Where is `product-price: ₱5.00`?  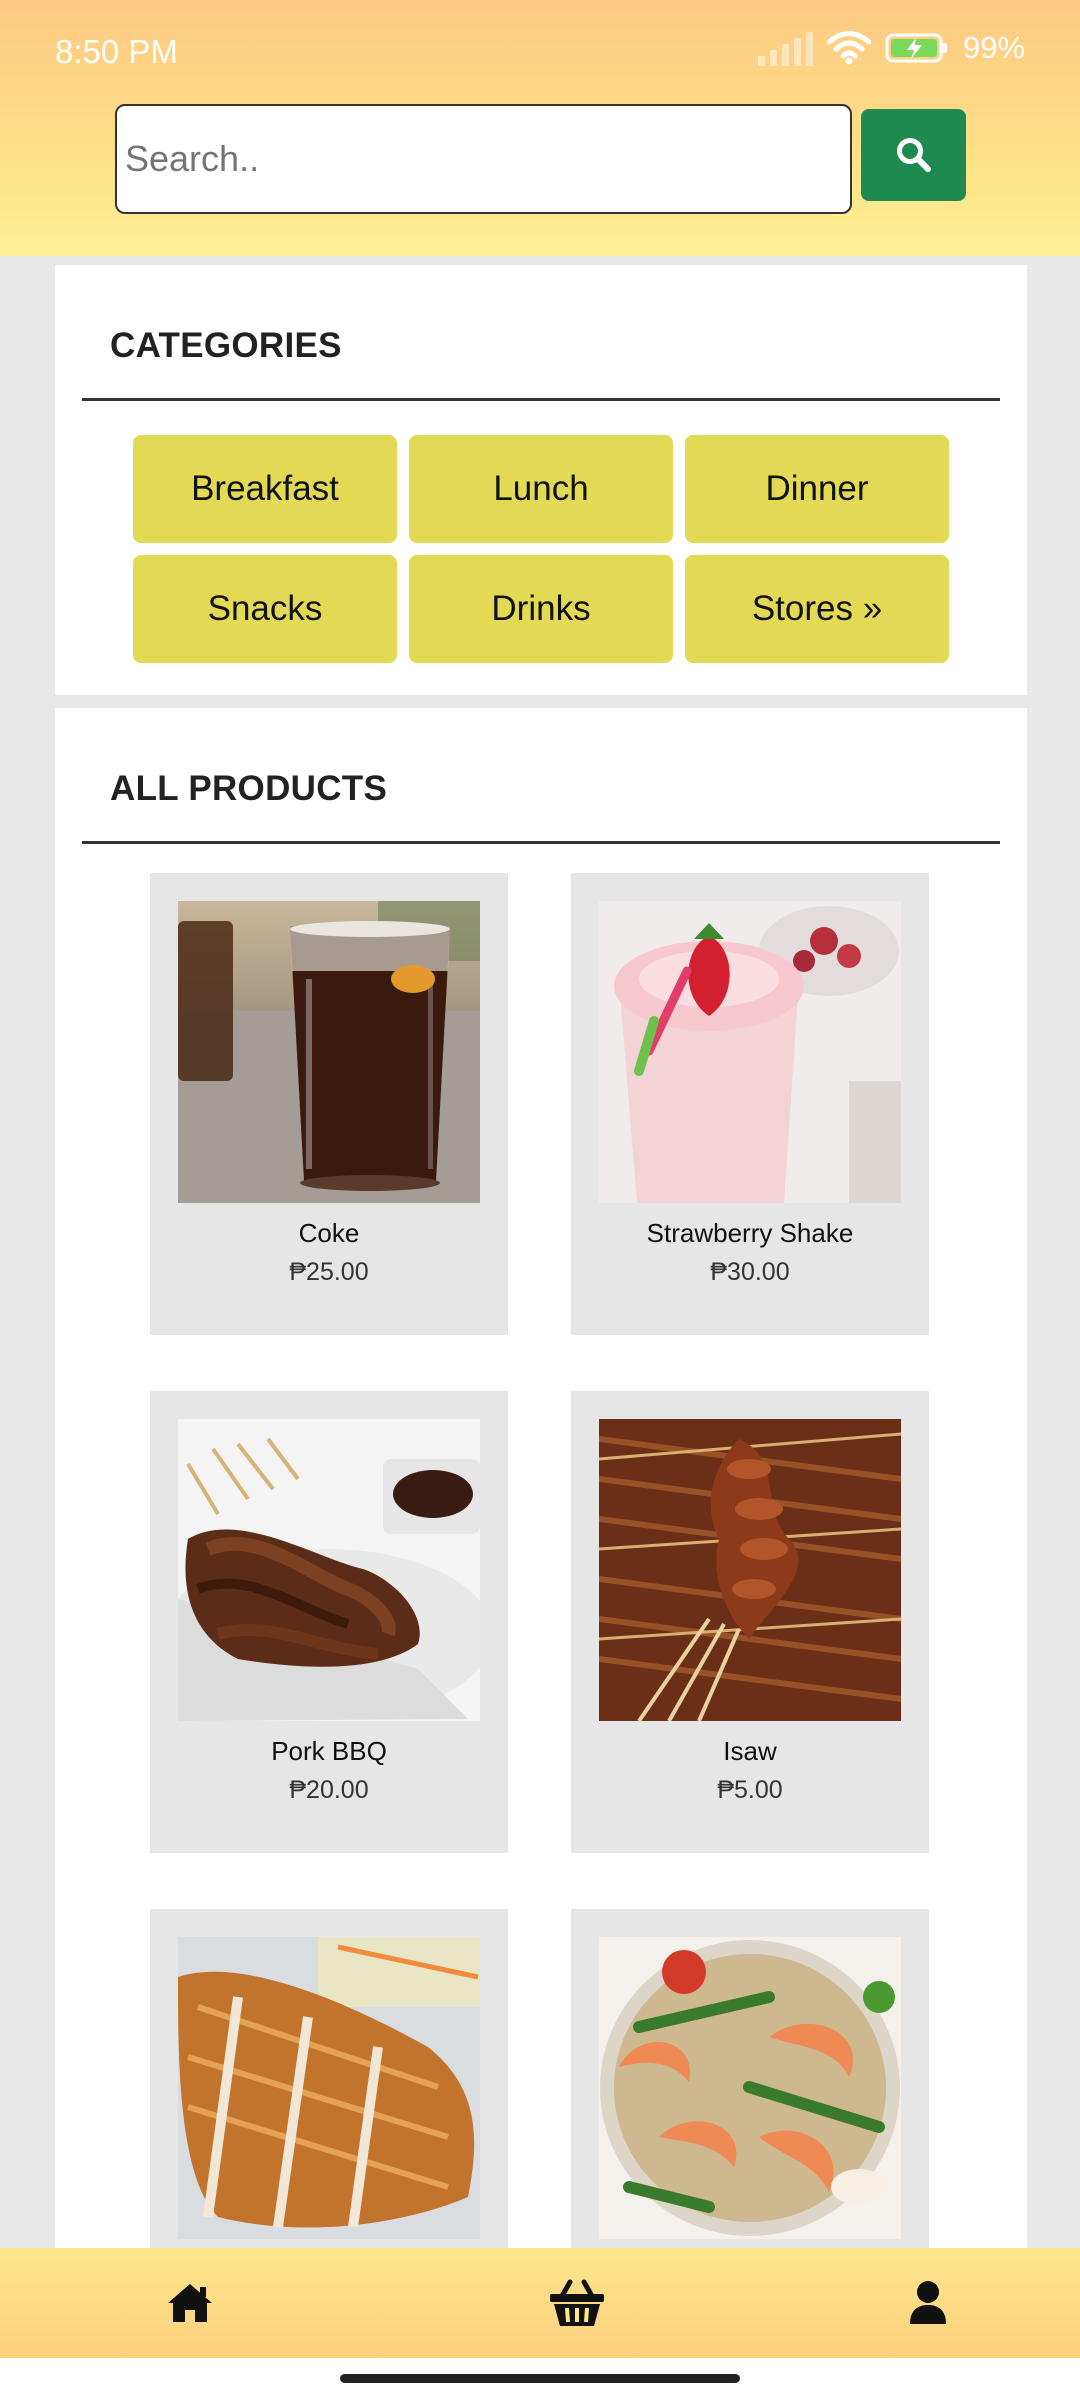 product-price: ₱5.00 is located at coordinates (750, 1790).